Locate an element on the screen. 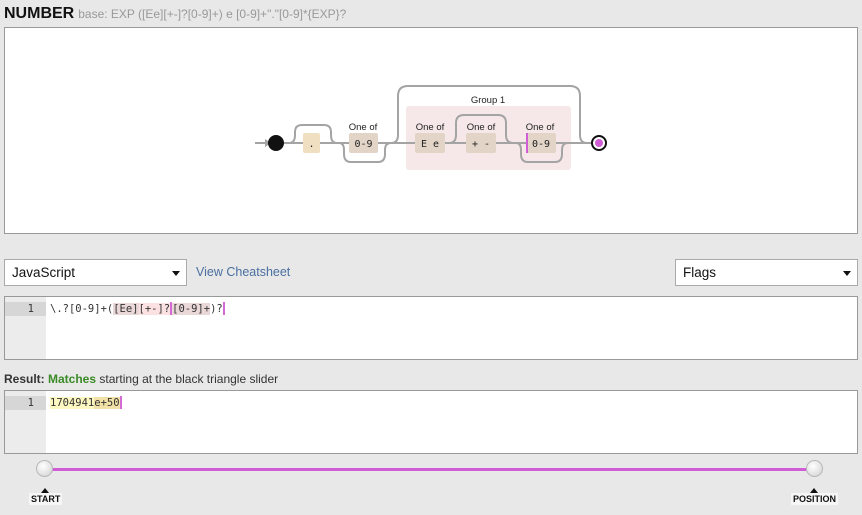  flavor-select: JavaScript is located at coordinates (95, 272).